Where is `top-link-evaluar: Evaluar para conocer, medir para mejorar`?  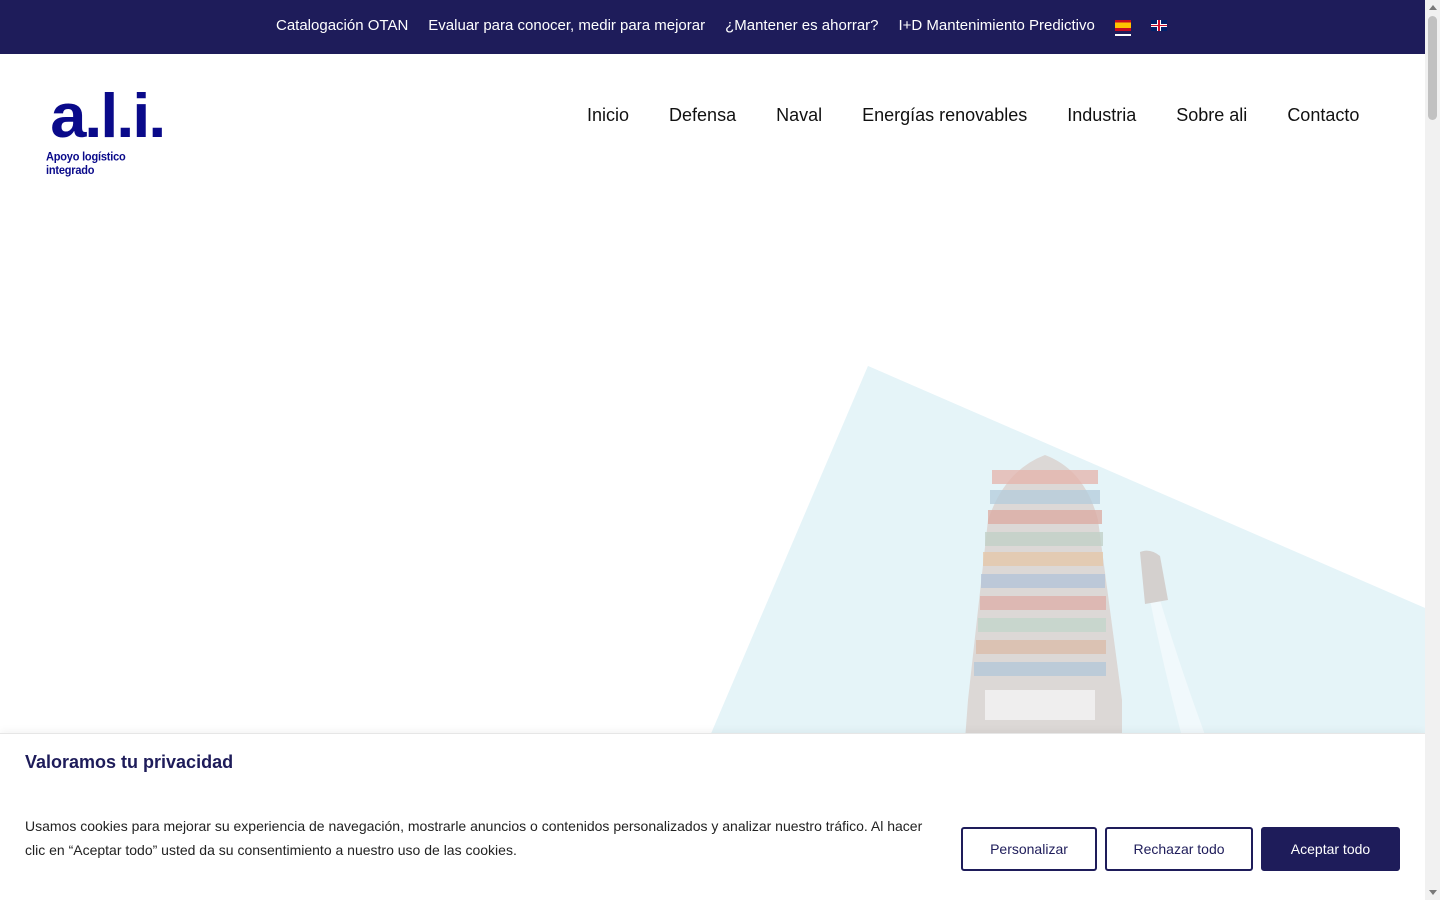
top-link-evaluar: Evaluar para conocer, medir para mejorar is located at coordinates (566, 25).